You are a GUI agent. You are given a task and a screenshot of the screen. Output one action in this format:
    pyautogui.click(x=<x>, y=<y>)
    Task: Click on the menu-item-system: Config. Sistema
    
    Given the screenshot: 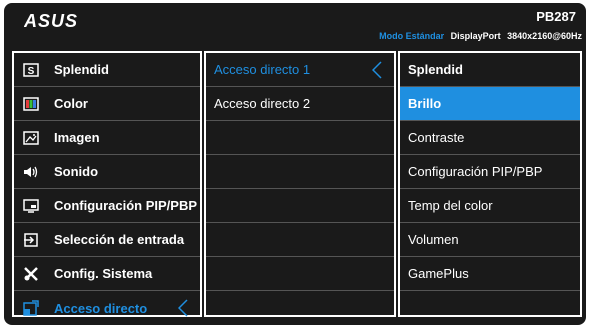 What is the action you would take?
    pyautogui.click(x=107, y=274)
    